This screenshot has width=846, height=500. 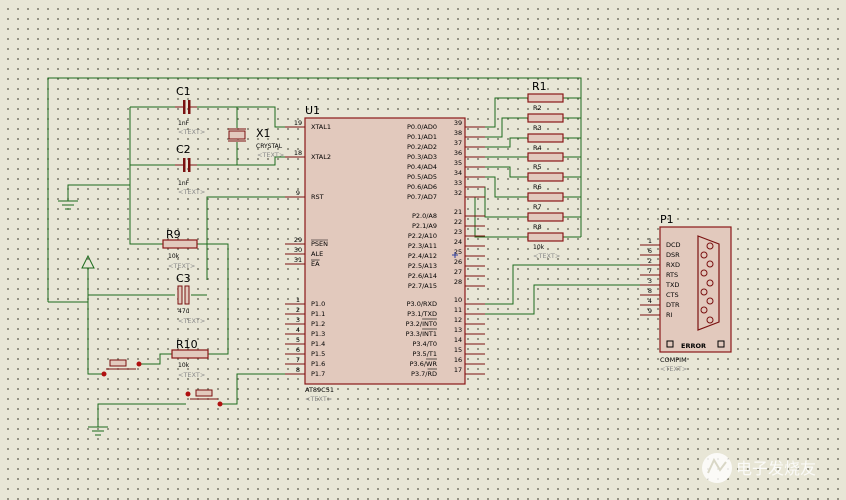 I want to click on pin-label: DCD, so click(x=673, y=245).